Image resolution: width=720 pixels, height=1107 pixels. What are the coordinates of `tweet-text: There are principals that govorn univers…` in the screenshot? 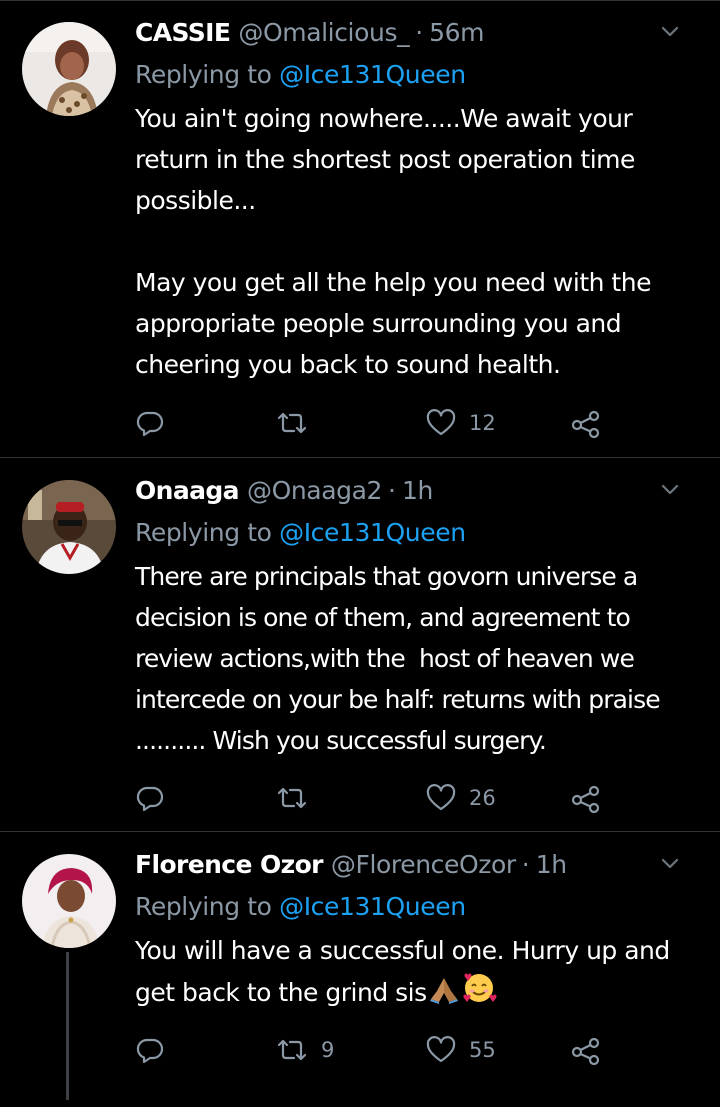 It's located at (420, 658).